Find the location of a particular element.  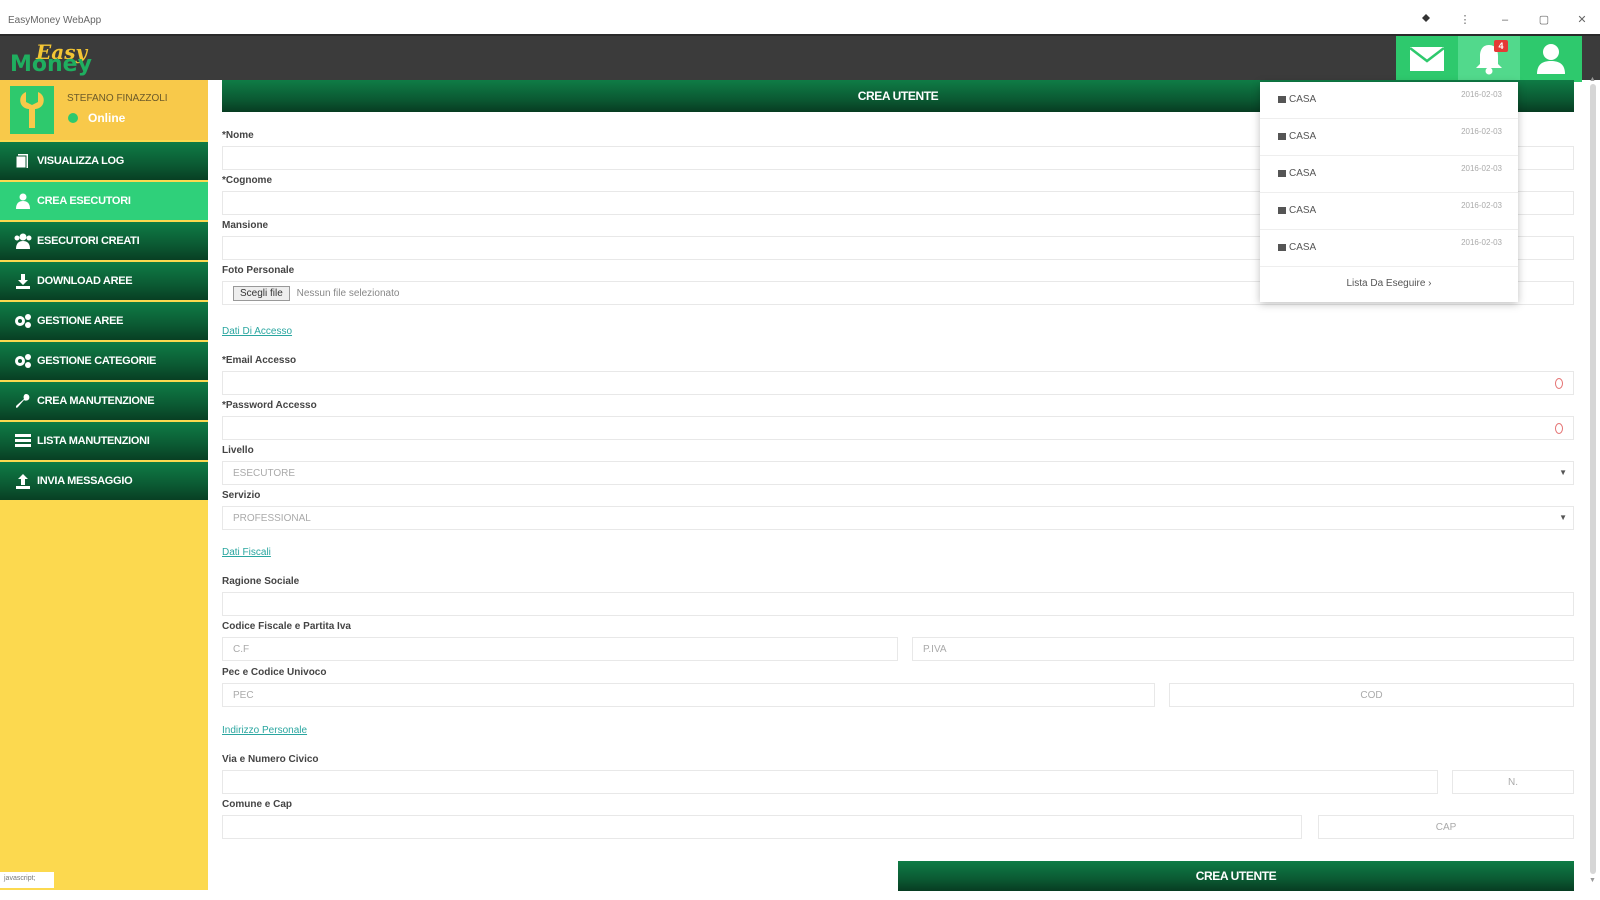

sidebar-item-label: CREA ESECUTORI is located at coordinates (84, 201).